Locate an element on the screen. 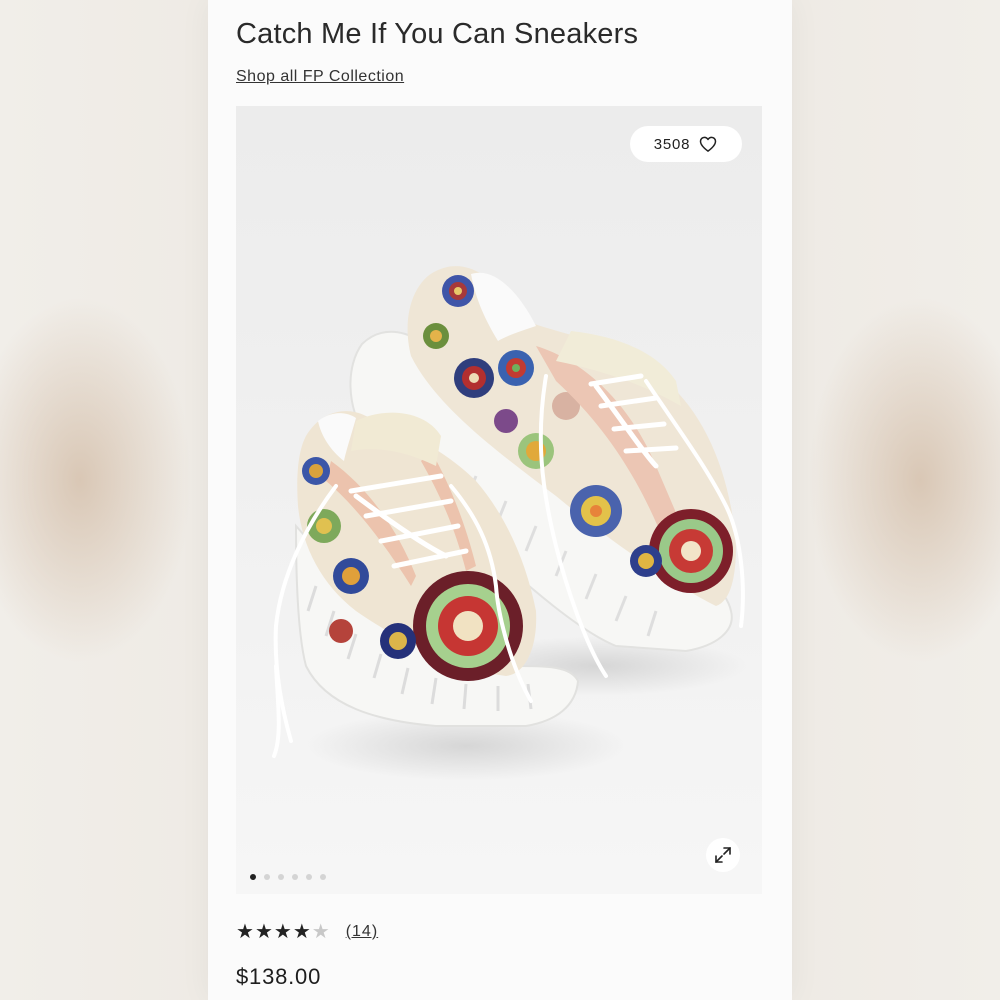  shop-collection-link: Shop all FP Collection is located at coordinates (320, 77).